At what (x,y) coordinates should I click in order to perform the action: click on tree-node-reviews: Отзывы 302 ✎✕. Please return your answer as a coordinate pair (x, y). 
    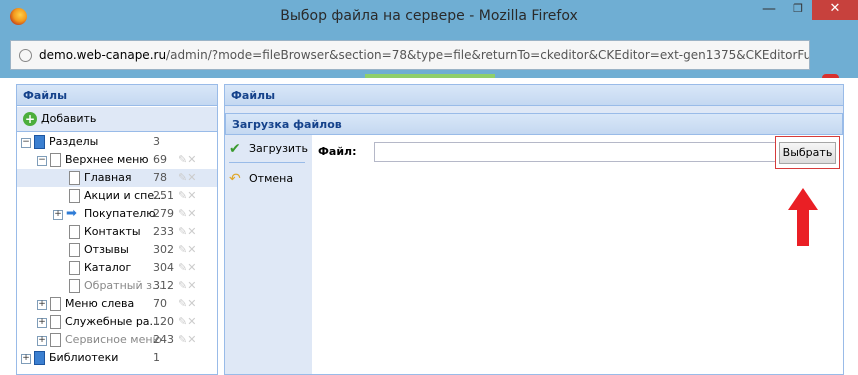
    Looking at the image, I should click on (117, 250).